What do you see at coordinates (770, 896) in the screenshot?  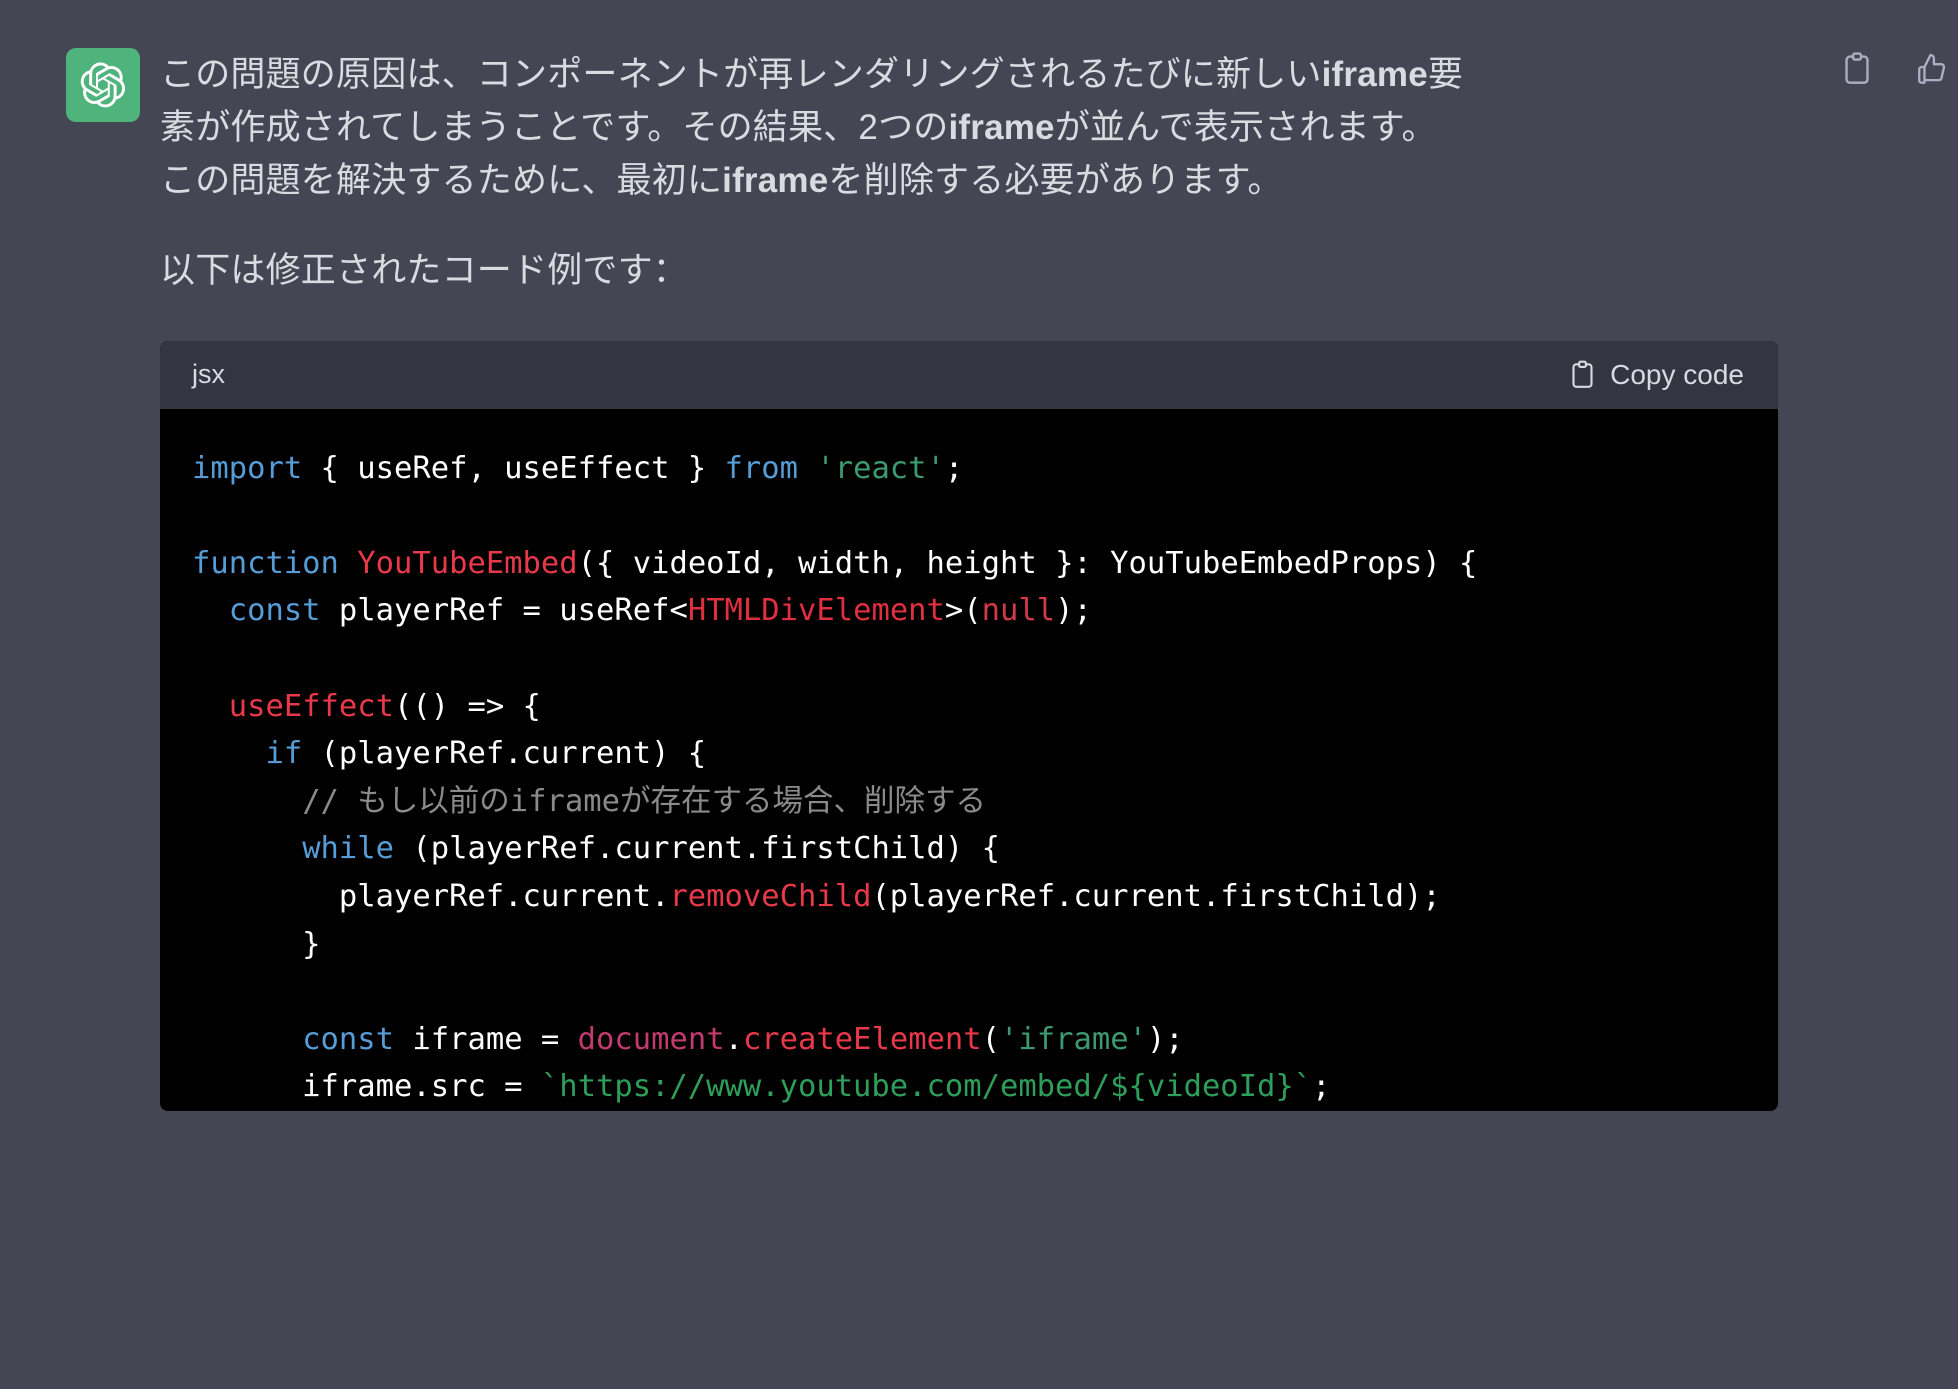 I see `code-token: removeChild` at bounding box center [770, 896].